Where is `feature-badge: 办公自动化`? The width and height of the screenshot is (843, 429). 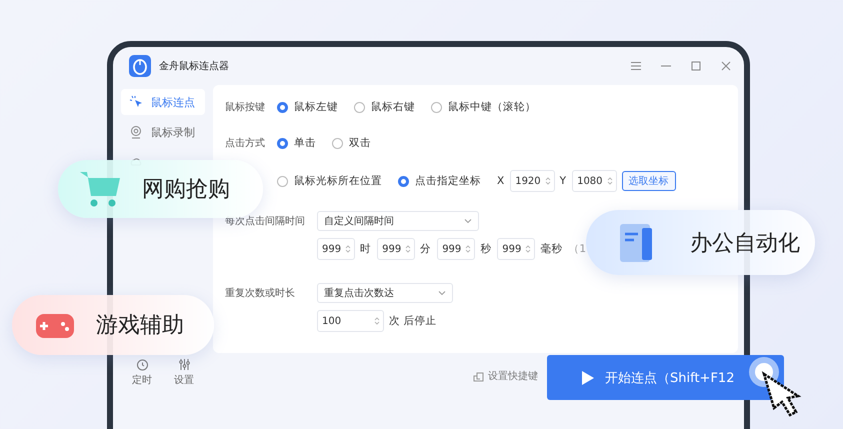
feature-badge: 办公自动化 is located at coordinates (700, 242).